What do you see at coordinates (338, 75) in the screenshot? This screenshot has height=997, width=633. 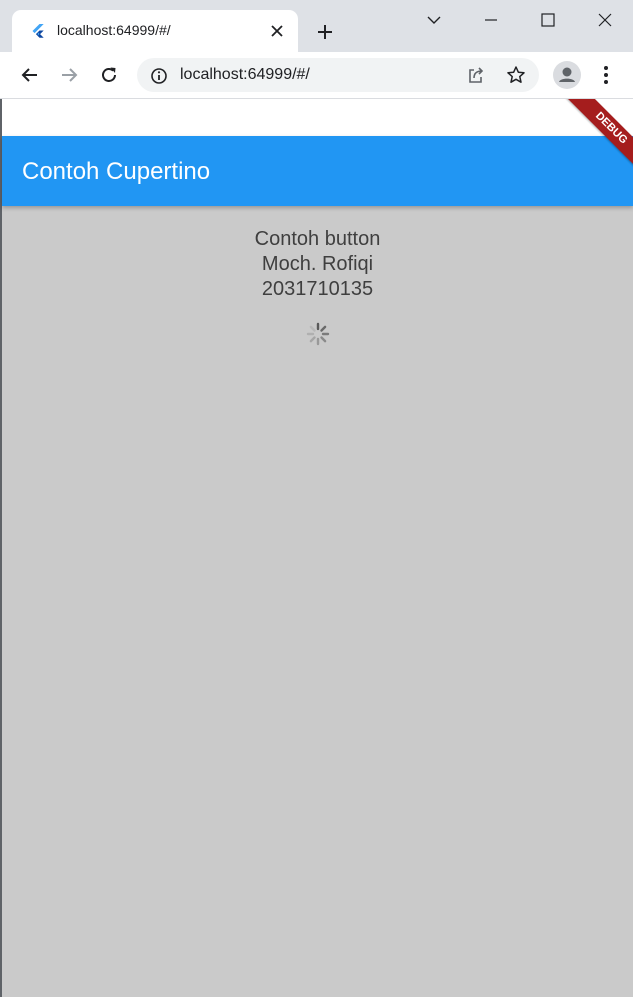 I see `address-bar: localhost:64999/#/` at bounding box center [338, 75].